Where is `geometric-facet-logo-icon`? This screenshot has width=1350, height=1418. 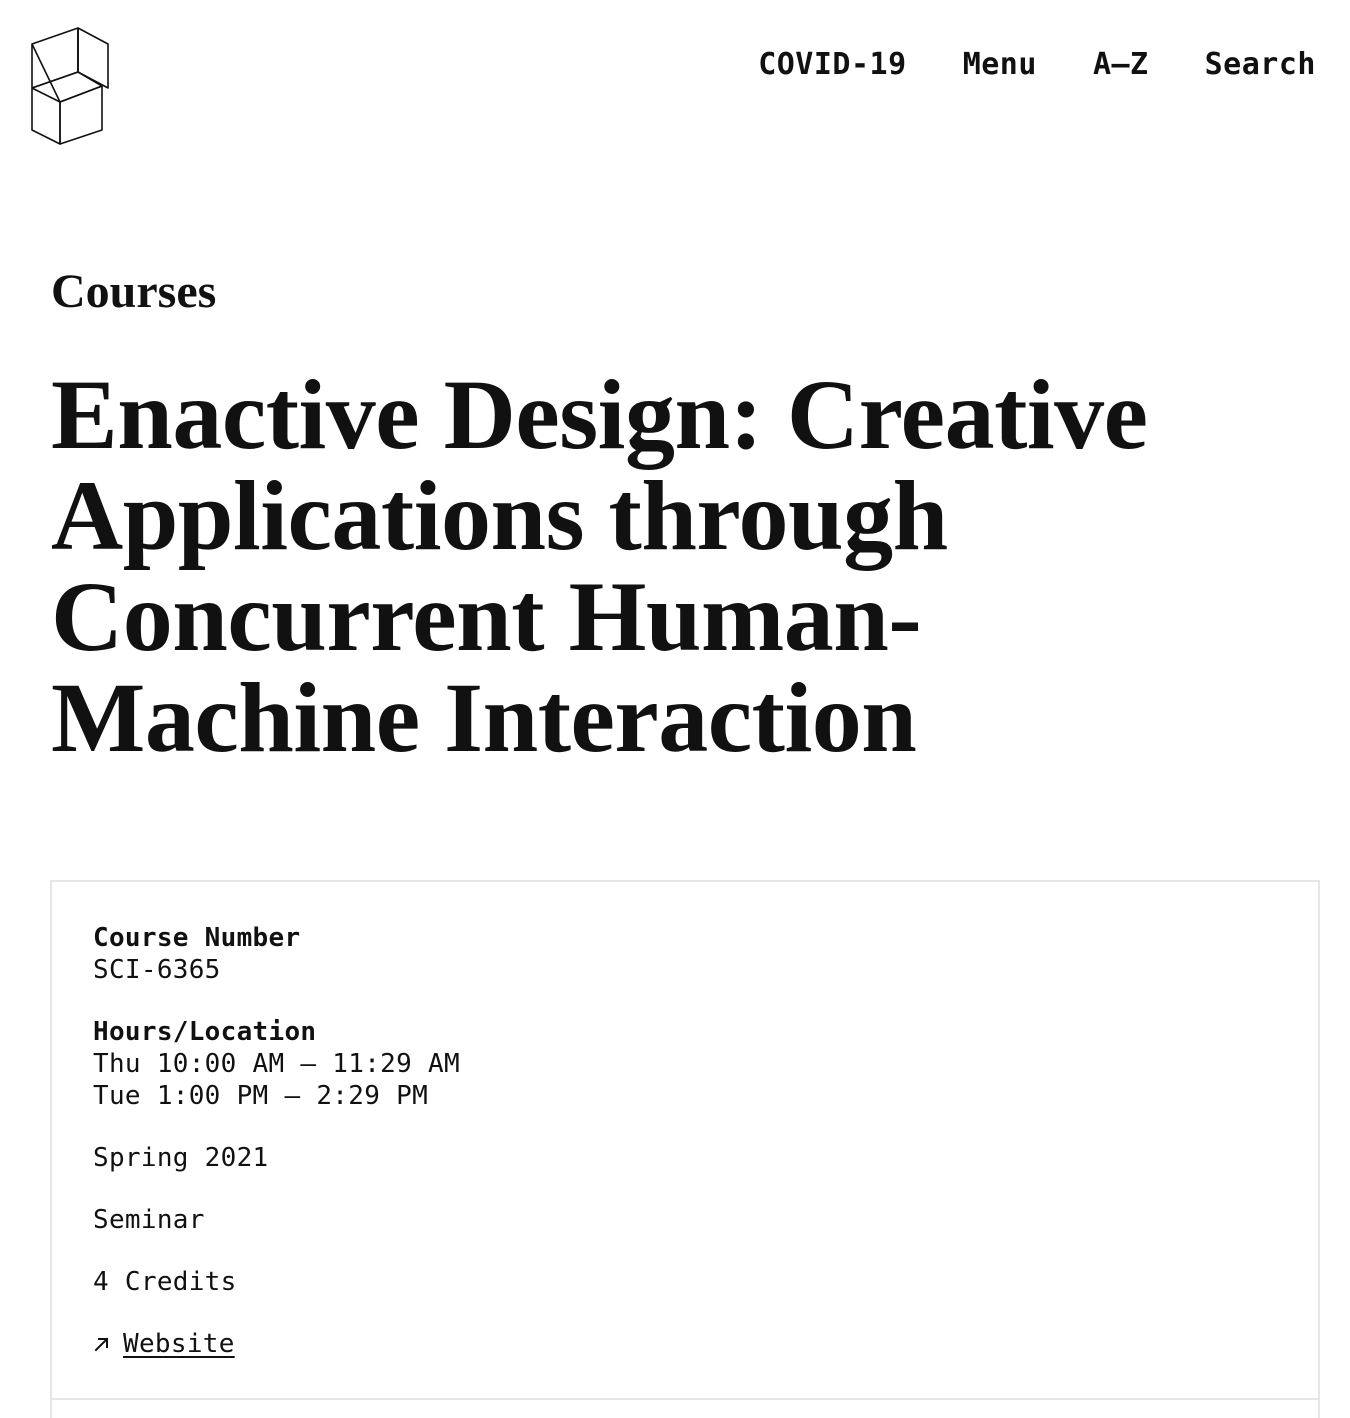 geometric-facet-logo-icon is located at coordinates (70, 86).